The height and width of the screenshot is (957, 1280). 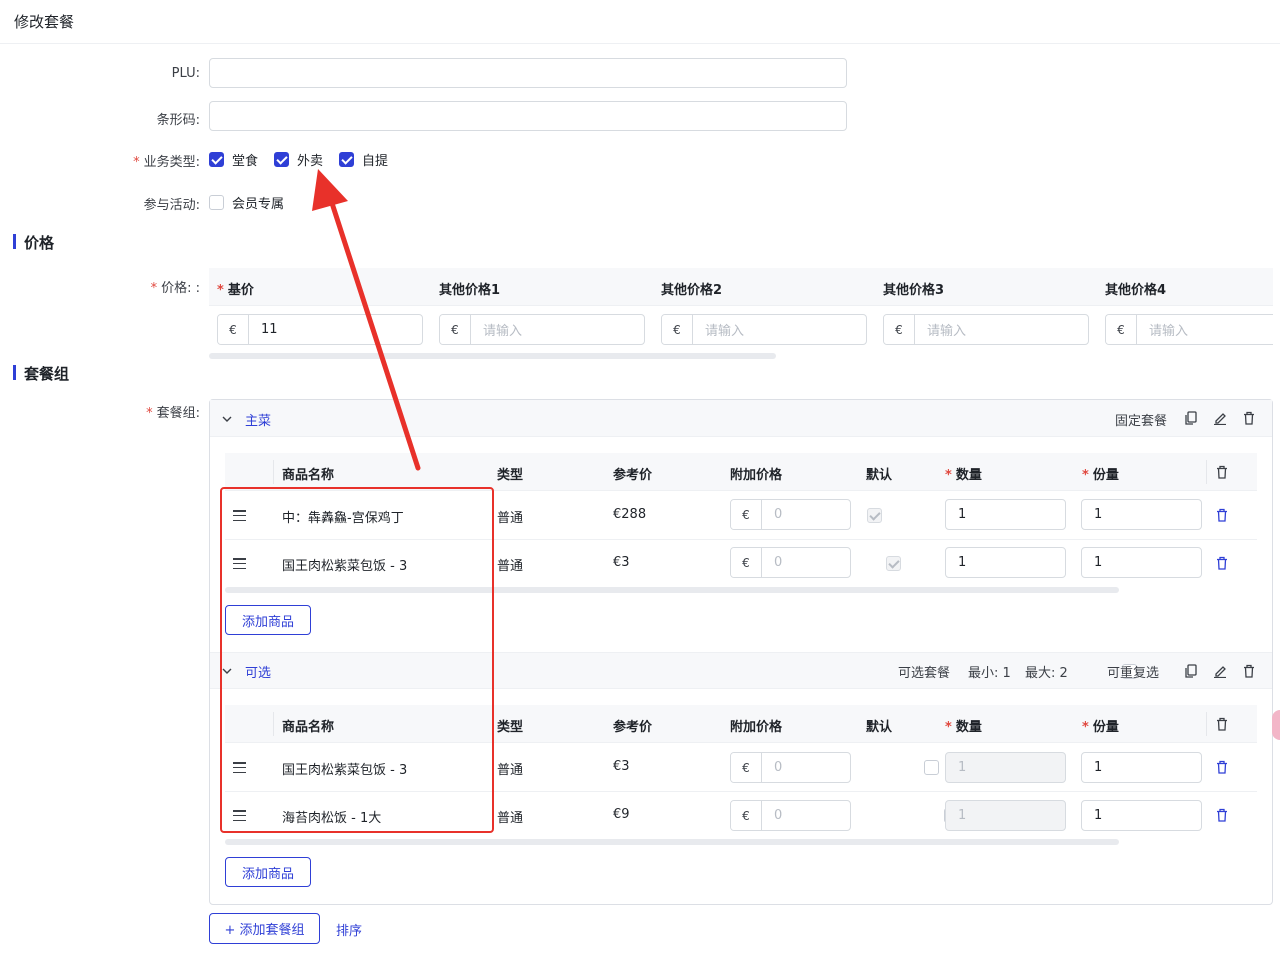 I want to click on price-col-base: * 基价, so click(x=235, y=290).